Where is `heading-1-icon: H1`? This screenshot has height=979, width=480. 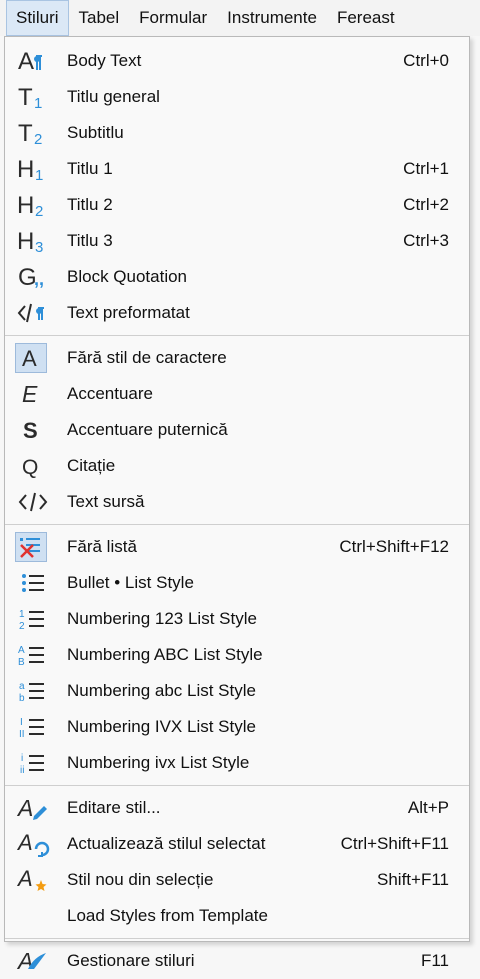 heading-1-icon: H1 is located at coordinates (33, 169).